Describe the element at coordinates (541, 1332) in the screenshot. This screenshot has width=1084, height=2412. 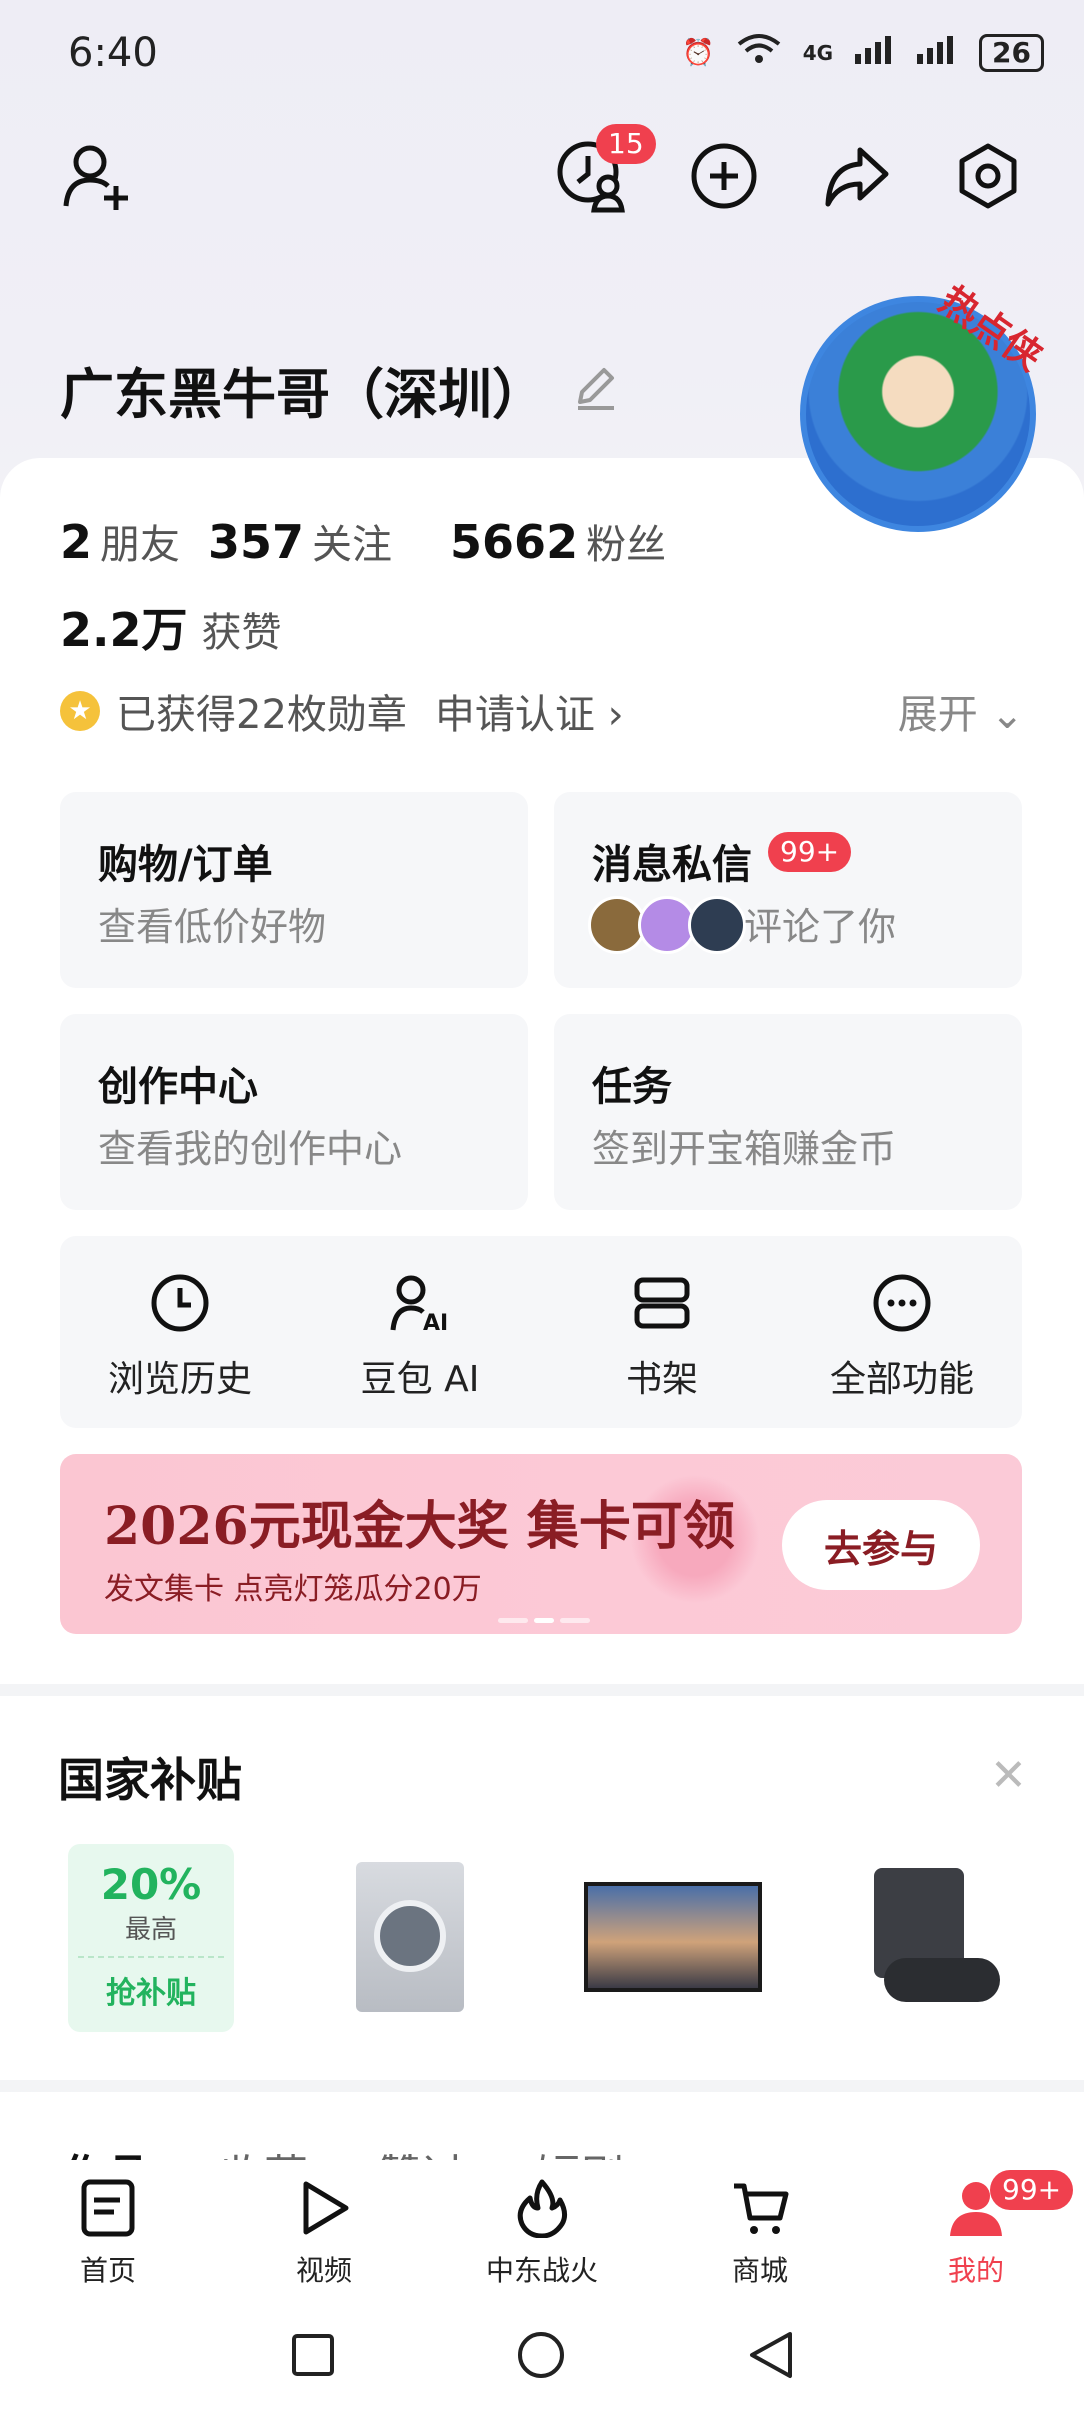
I see `quick-actions: 浏览历史 AI 豆包 AI 书架 全部功能` at that location.